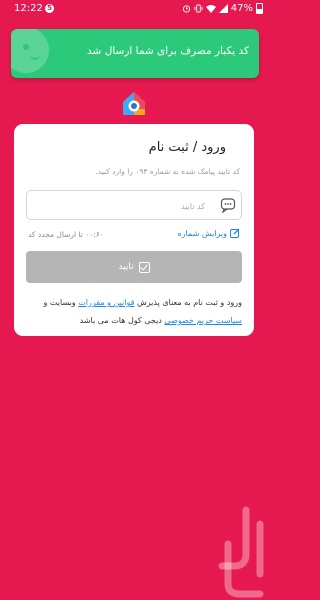 The width and height of the screenshot is (320, 600). Describe the element at coordinates (168, 51) in the screenshot. I see `toast-message: کد یکبار مصرف برای شما ارسال شد` at that location.